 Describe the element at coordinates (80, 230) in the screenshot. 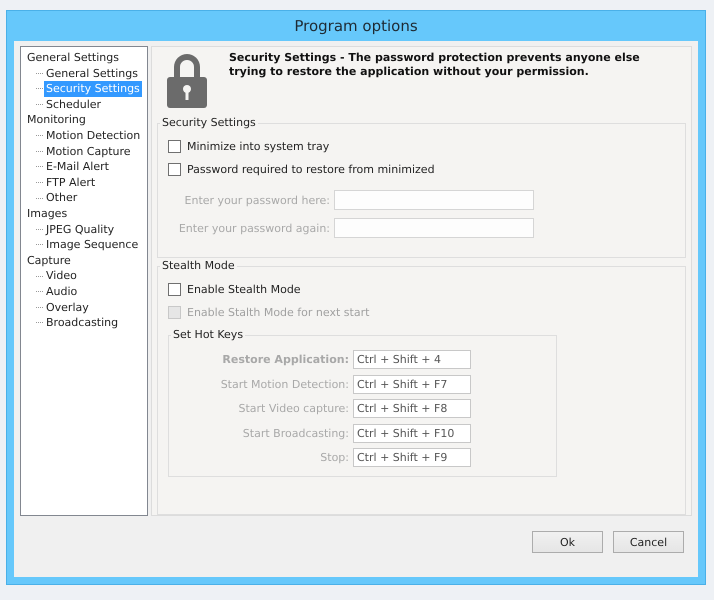

I see `tree-item: JPEG Quality` at that location.